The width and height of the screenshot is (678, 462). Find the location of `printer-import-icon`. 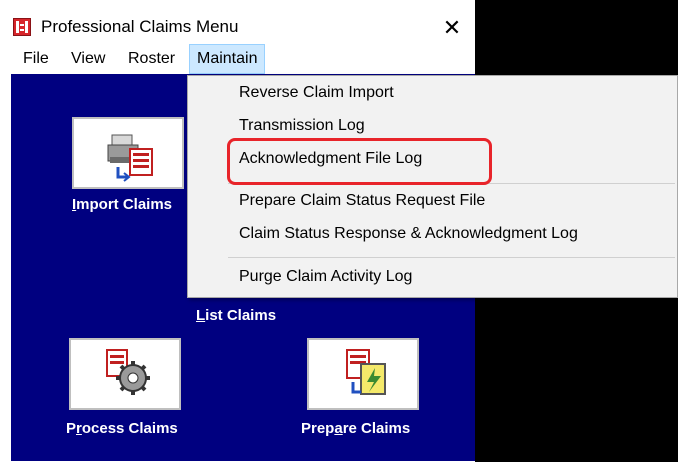

printer-import-icon is located at coordinates (130, 158).